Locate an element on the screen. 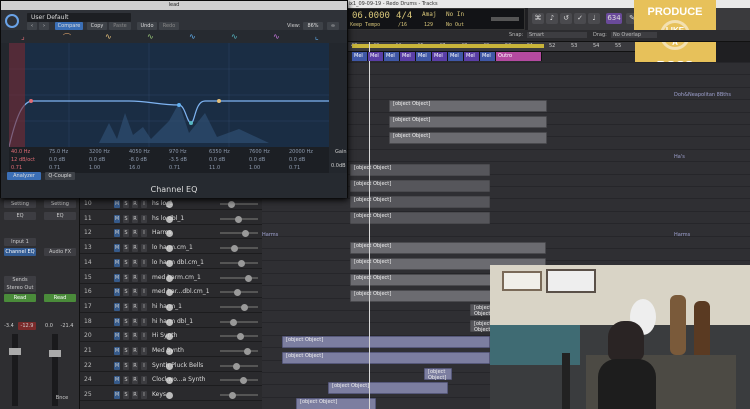 The height and width of the screenshot is (409, 750). marker-5: Mel is located at coordinates (424, 56).